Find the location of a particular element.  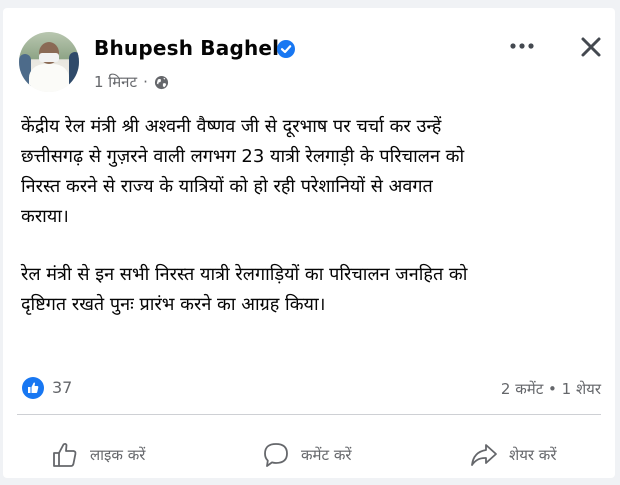

comment-label: कमेंट करें is located at coordinates (326, 455).